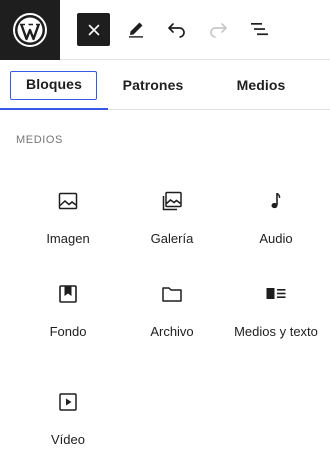 Image resolution: width=330 pixels, height=470 pixels. Describe the element at coordinates (68, 238) in the screenshot. I see `block-image-label: Imagen` at that location.